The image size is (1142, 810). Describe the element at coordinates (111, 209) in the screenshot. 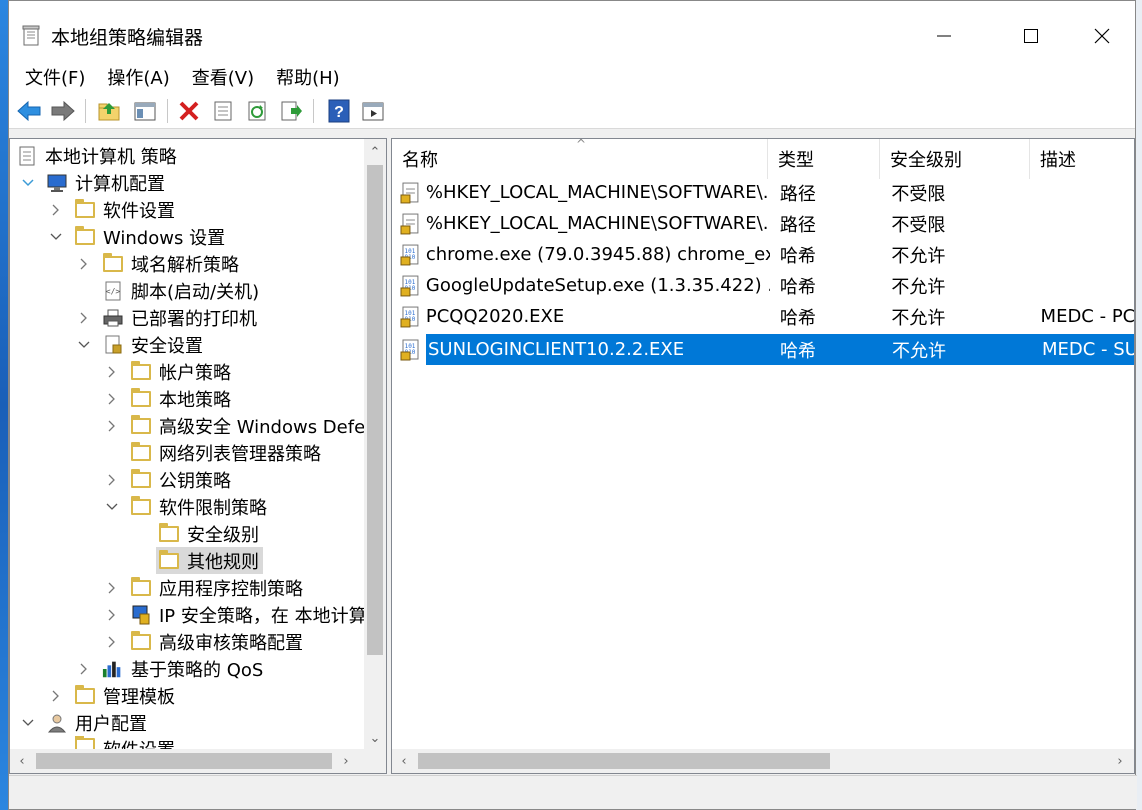

I see `tree-node-software-settings: 软件设置` at that location.